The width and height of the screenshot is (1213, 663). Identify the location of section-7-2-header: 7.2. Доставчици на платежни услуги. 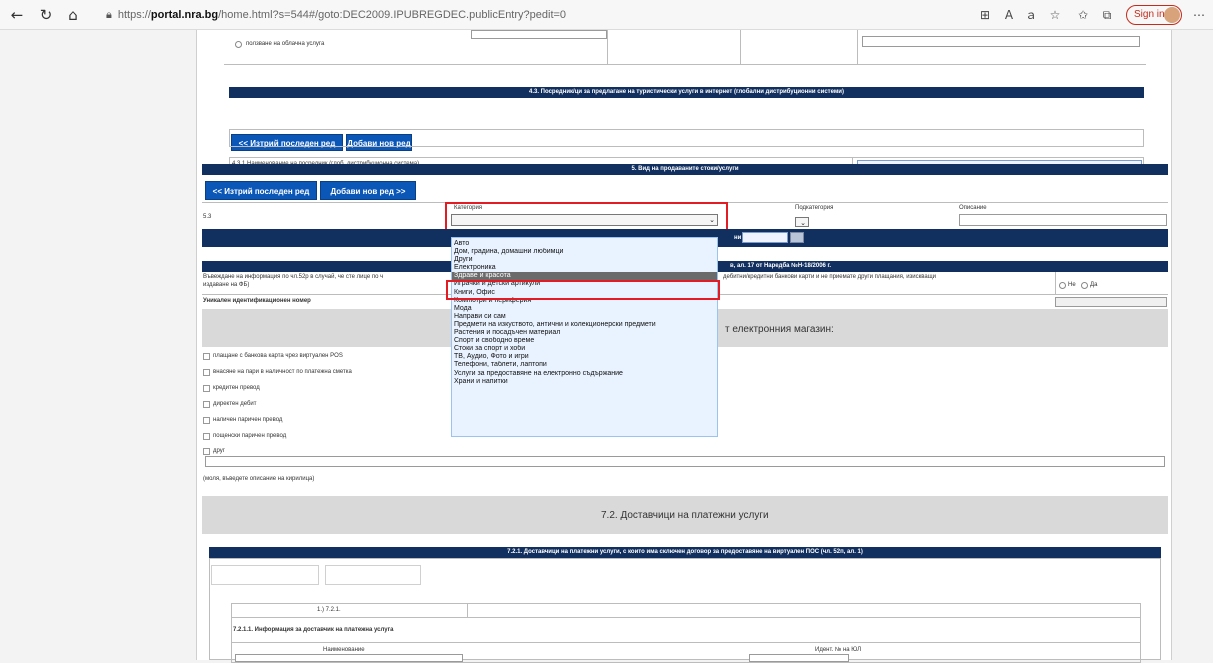
(685, 515).